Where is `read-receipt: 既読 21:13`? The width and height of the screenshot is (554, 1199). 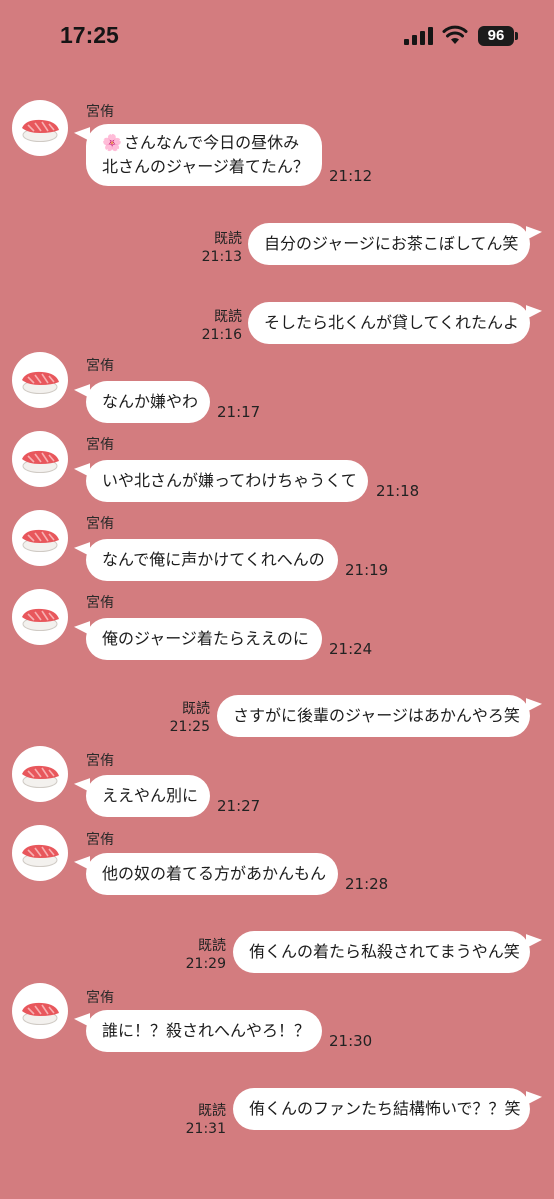
read-receipt: 既読 21:13 is located at coordinates (212, 248).